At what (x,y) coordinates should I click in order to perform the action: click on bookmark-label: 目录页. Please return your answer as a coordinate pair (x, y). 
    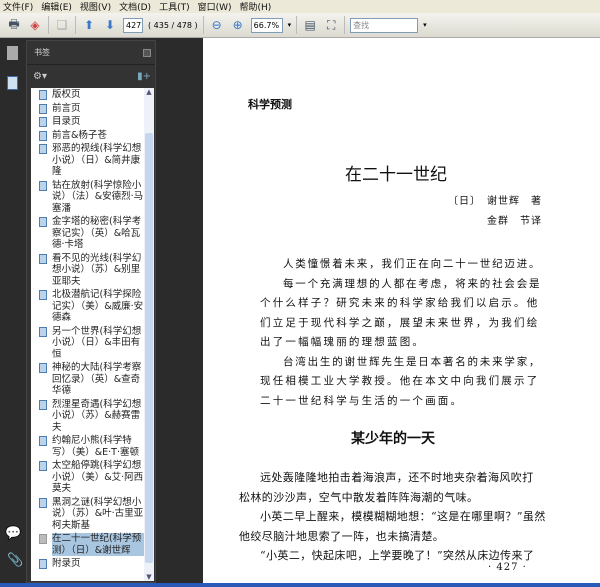
    Looking at the image, I should click on (66, 121).